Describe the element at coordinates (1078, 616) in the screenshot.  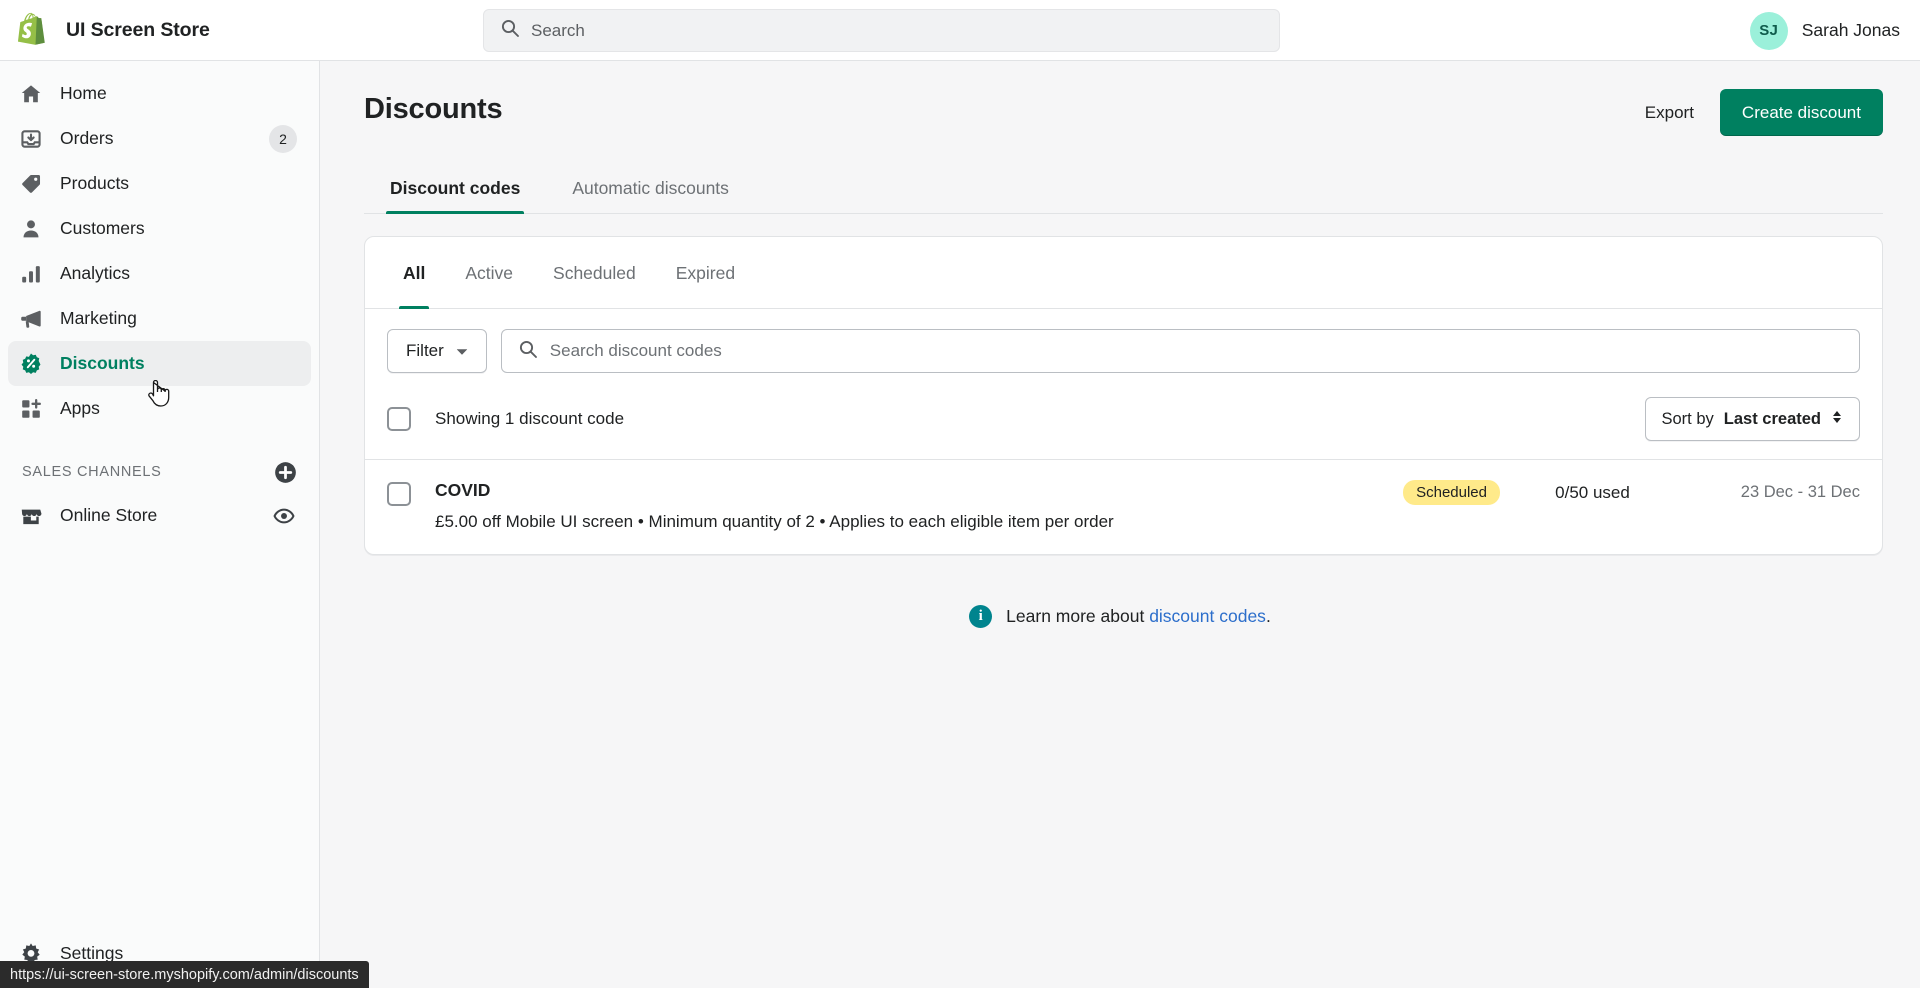
I see `learn-more-prefix: Learn more about` at that location.